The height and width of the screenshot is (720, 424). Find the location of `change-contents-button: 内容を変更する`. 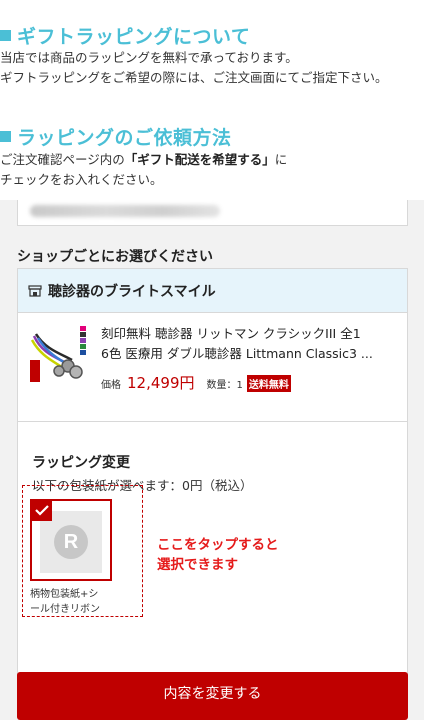

change-contents-button: 内容を変更する is located at coordinates (212, 696).